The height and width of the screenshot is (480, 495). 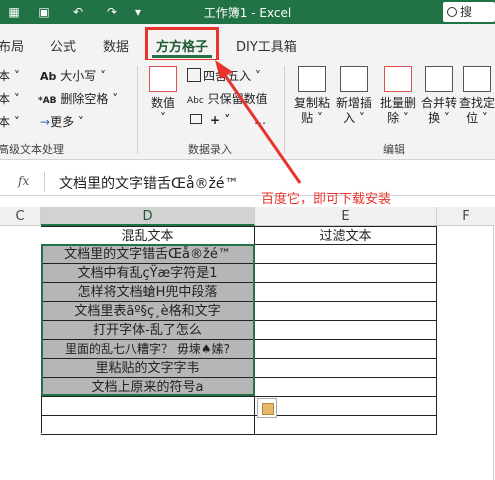 I want to click on formula-separator, so click(x=44, y=182).